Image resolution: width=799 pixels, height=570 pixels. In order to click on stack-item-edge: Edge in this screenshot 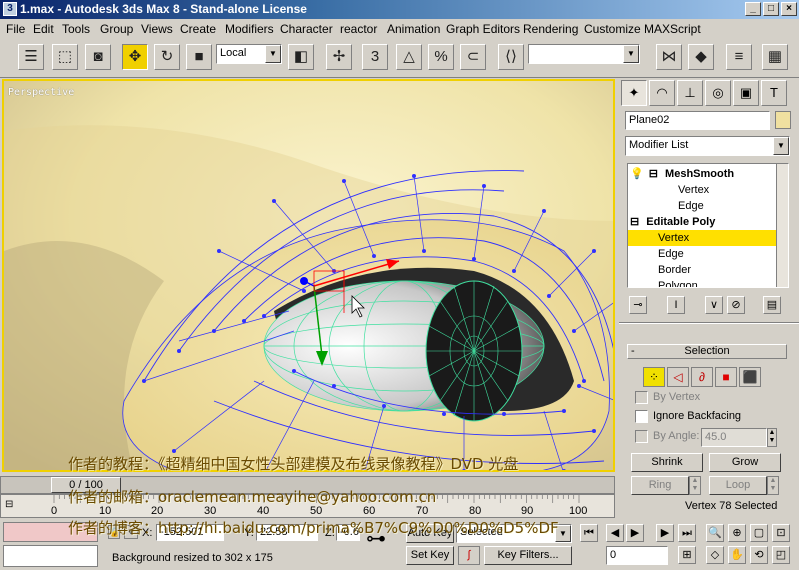, I will do `click(723, 254)`.